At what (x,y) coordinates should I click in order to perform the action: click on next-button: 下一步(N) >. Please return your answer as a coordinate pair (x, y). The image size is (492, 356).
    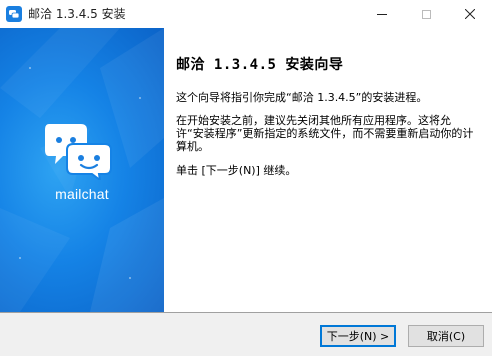
    Looking at the image, I should click on (358, 336).